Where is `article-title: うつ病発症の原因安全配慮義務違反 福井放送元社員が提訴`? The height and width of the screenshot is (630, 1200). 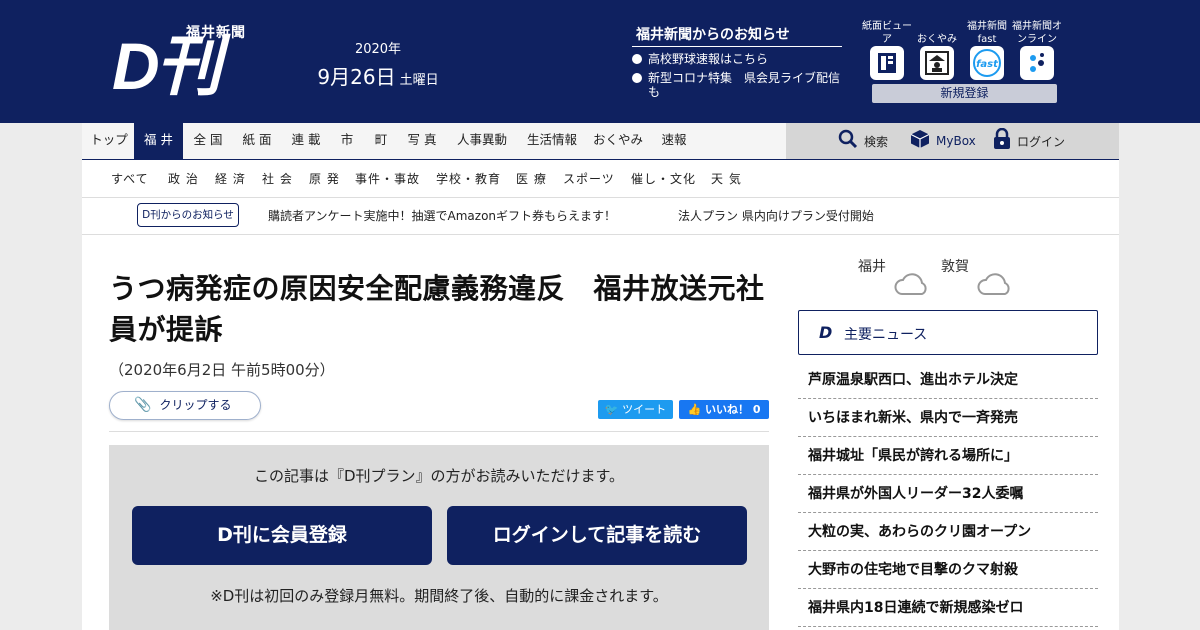 article-title: うつ病発症の原因安全配慮義務違反 福井放送元社員が提訴 is located at coordinates (437, 309).